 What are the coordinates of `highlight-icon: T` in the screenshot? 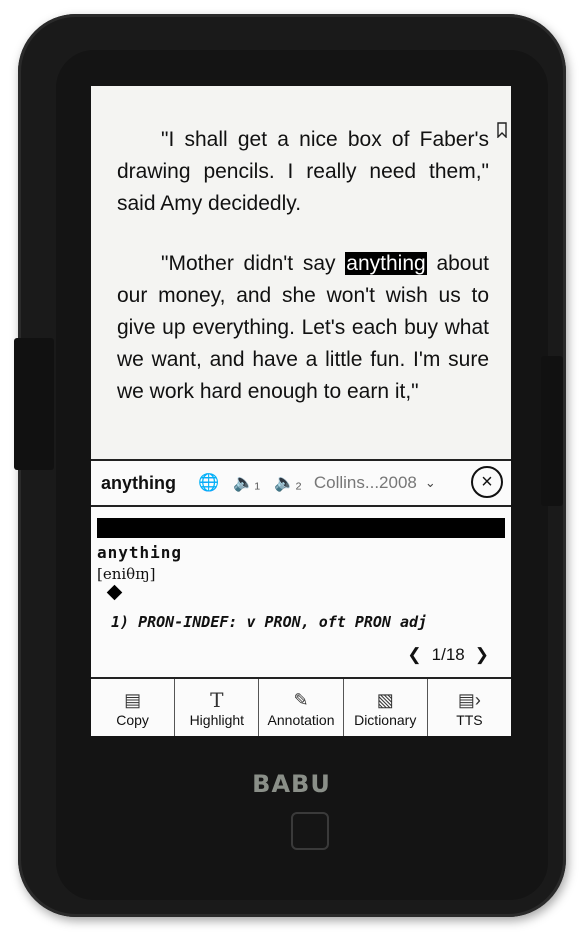 It's located at (217, 700).